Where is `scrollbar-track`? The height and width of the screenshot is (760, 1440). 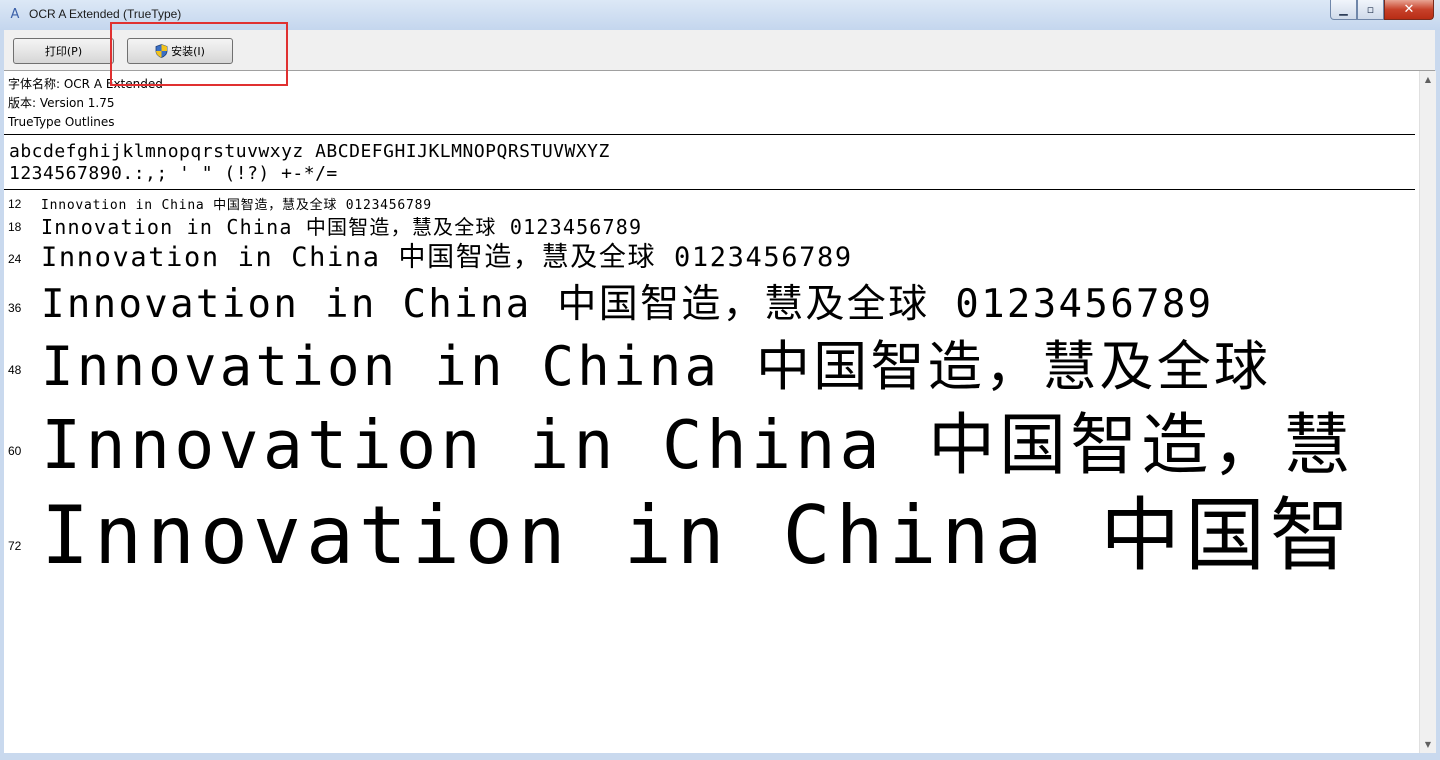 scrollbar-track is located at coordinates (1428, 412).